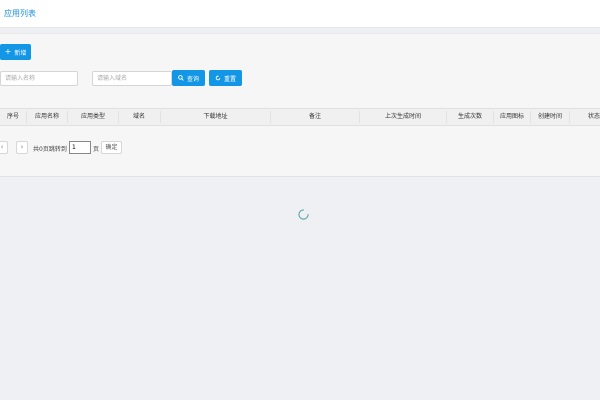 This screenshot has width=600, height=400. Describe the element at coordinates (8, 51) in the screenshot. I see `plus-icon: +` at that location.